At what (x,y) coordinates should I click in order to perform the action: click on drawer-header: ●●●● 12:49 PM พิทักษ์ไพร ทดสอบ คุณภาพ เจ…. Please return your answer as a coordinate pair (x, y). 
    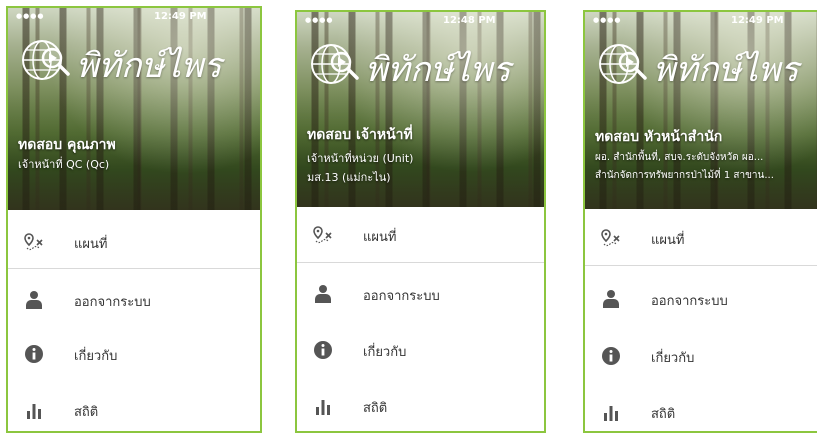
    Looking at the image, I should click on (134, 109).